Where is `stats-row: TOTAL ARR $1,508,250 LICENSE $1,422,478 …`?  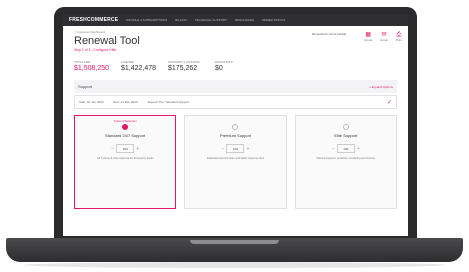
stats-row: TOTAL ARR $1,508,250 LICENSE $1,422,478 … is located at coordinates (235, 66).